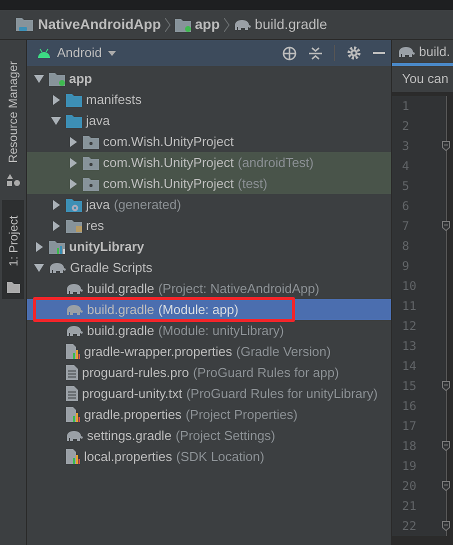 The height and width of the screenshot is (545, 453). What do you see at coordinates (106, 247) in the screenshot?
I see `tree-label: unityLibrary` at bounding box center [106, 247].